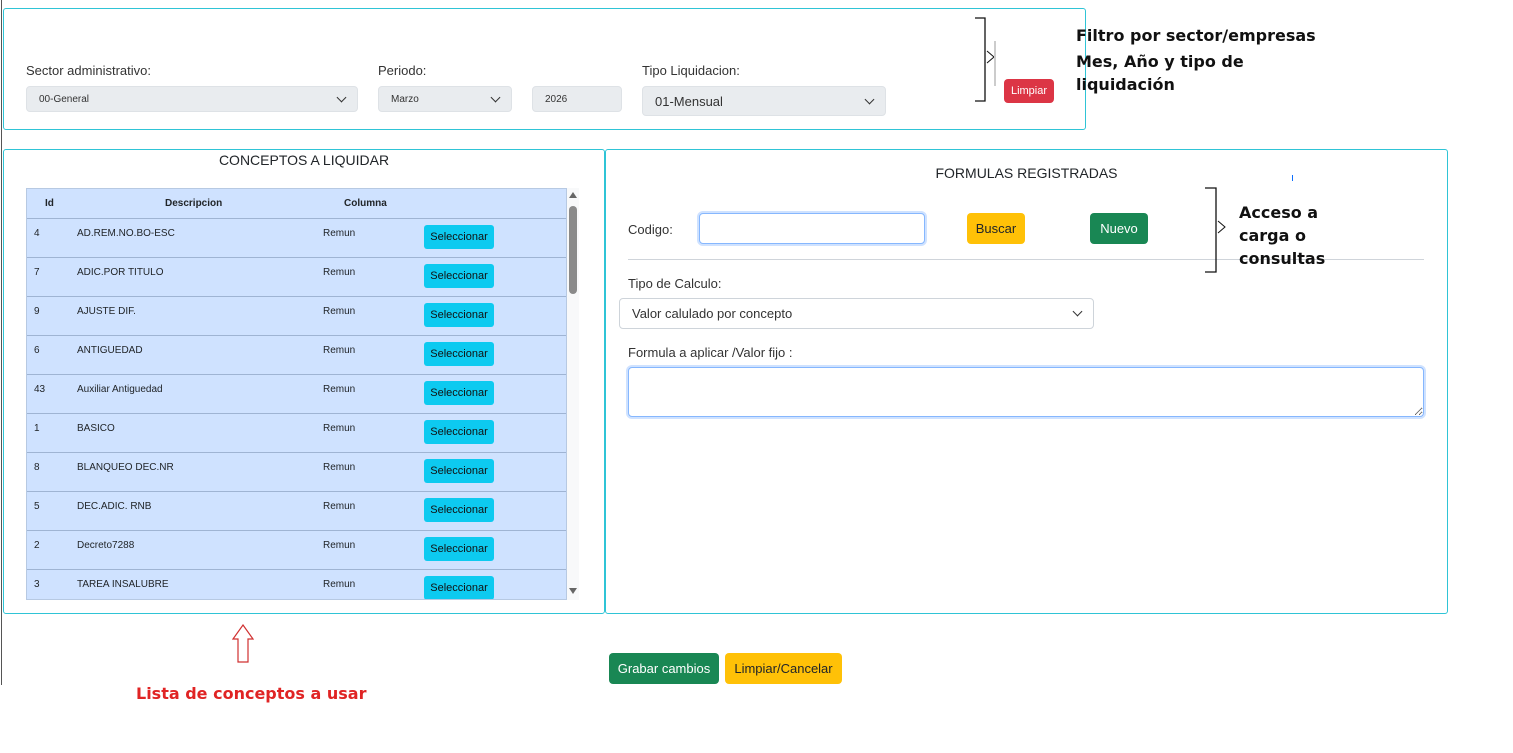 Image resolution: width=1513 pixels, height=753 pixels. Describe the element at coordinates (691, 70) in the screenshot. I see `tipo-liquidacion-label: Tipo Liquidacion:` at that location.